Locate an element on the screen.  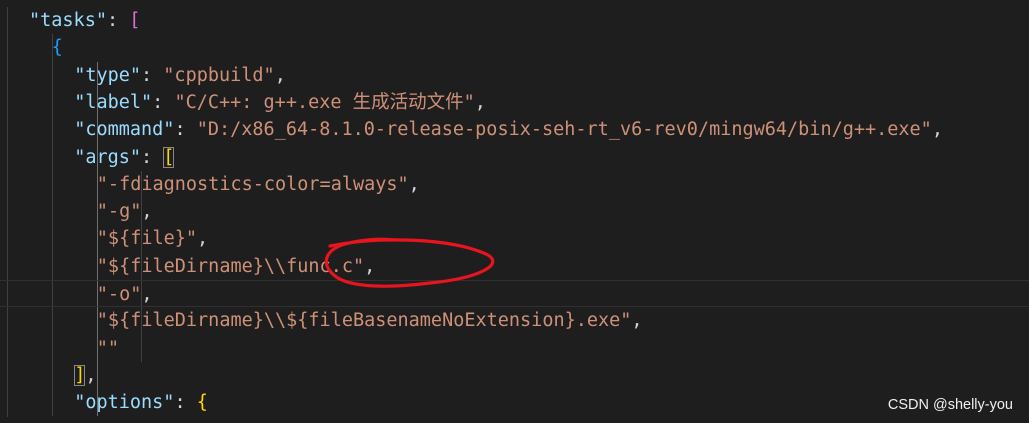
watermark: CSDN @shelly-you is located at coordinates (950, 405).